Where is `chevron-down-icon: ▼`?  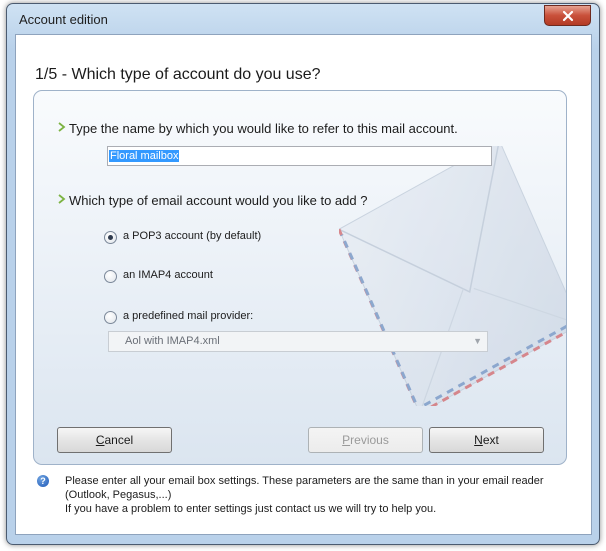 chevron-down-icon: ▼ is located at coordinates (477, 341).